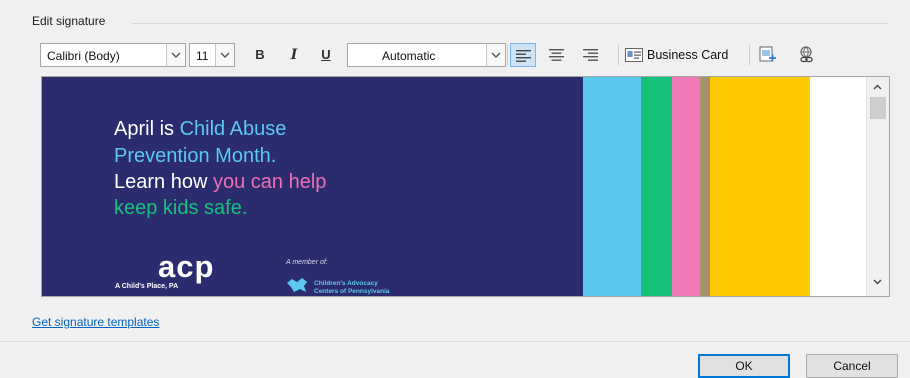 The width and height of the screenshot is (910, 378). Describe the element at coordinates (705, 186) in the screenshot. I see `stripe-tan` at that location.